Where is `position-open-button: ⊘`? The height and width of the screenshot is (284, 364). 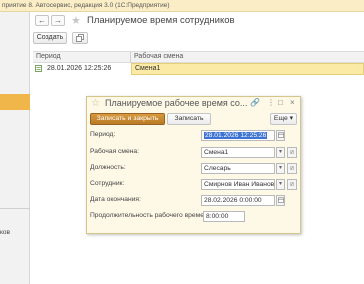 position-open-button: ⊘ is located at coordinates (292, 168).